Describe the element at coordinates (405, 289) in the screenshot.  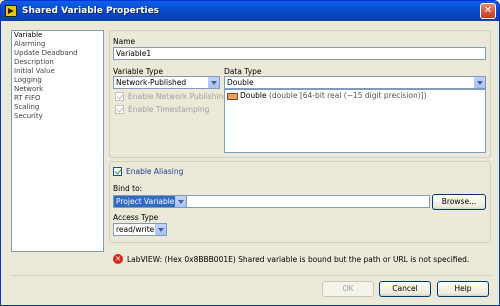
I see `cancel-button: Cancel` at that location.